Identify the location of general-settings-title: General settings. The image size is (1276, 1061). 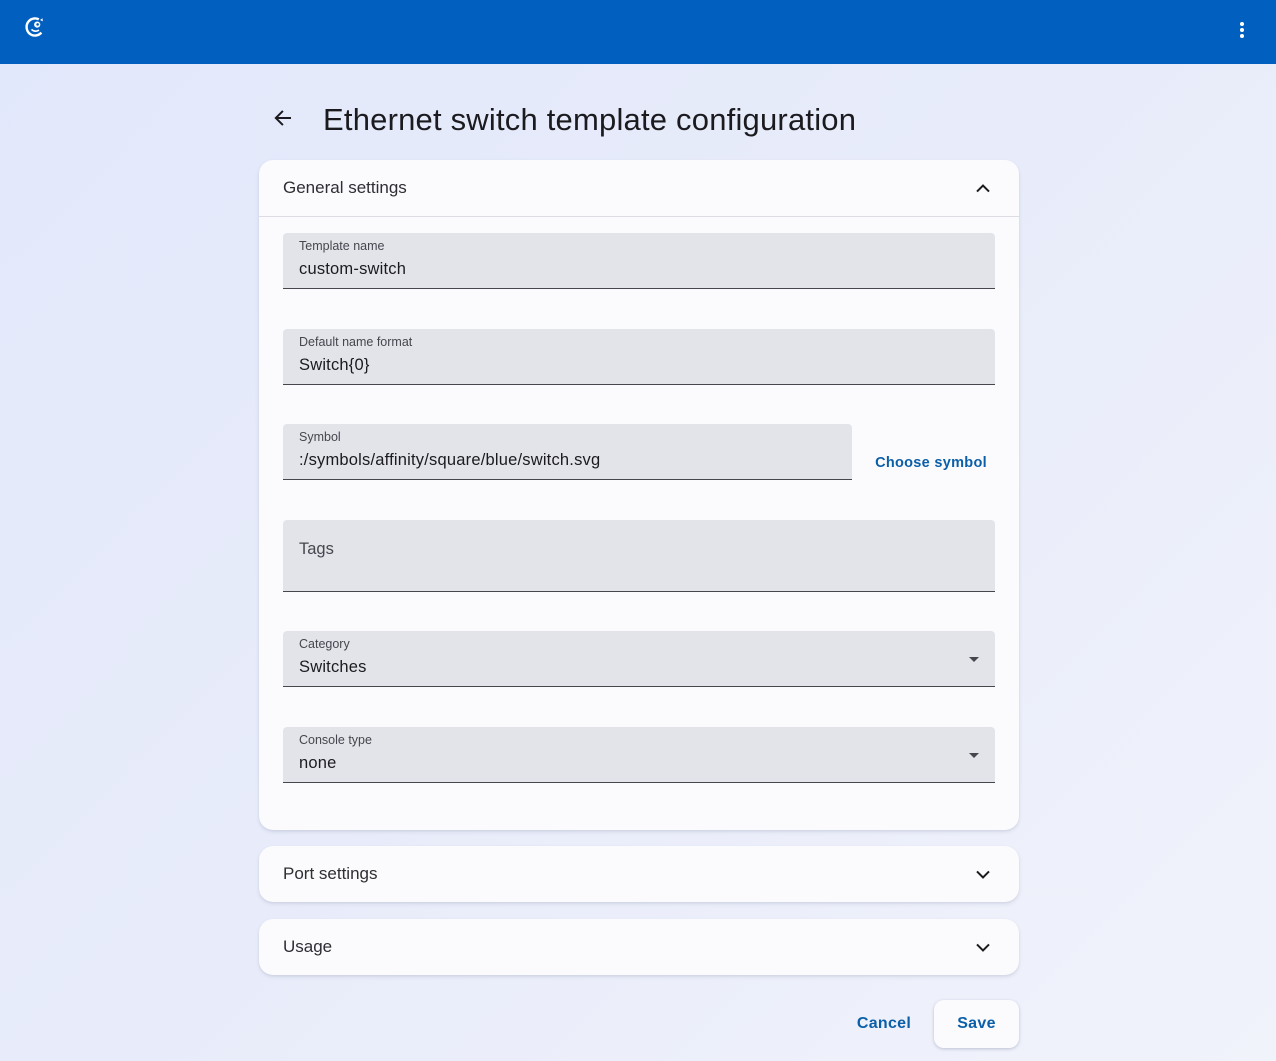
(345, 187).